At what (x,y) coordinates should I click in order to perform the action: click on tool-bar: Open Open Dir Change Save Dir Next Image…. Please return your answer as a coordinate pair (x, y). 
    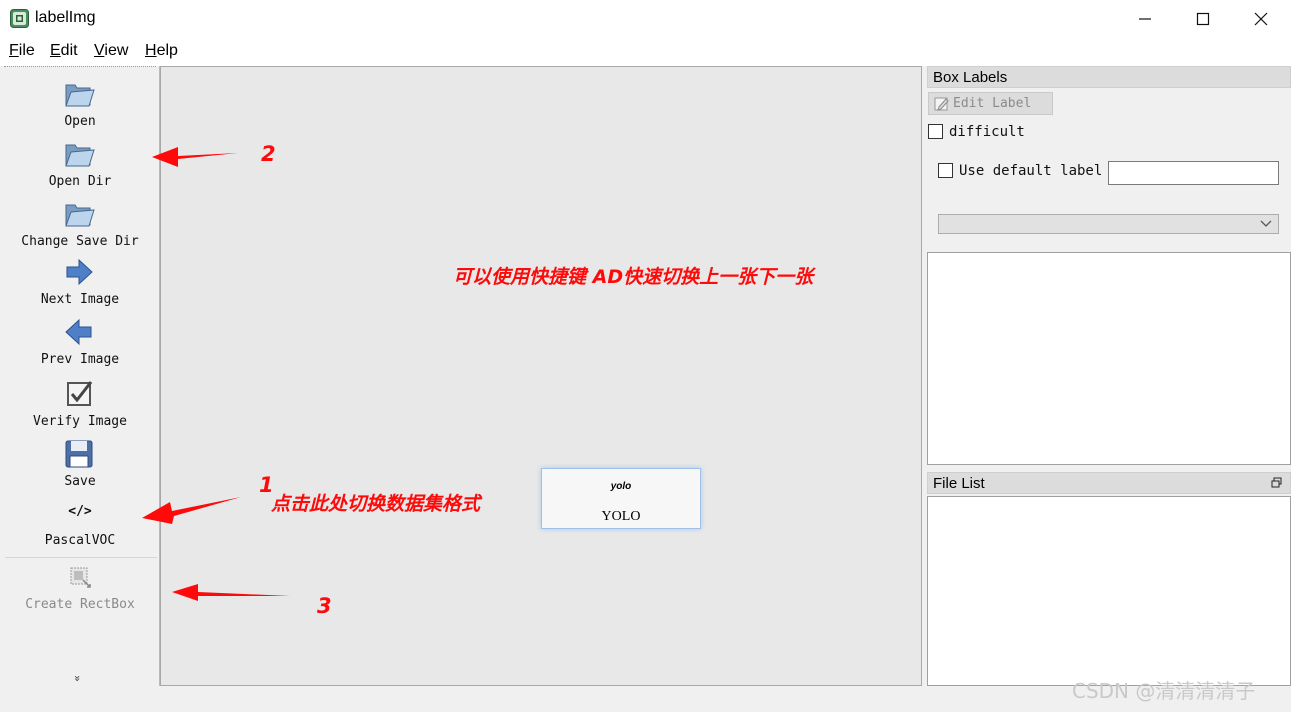
    Looking at the image, I should click on (80, 376).